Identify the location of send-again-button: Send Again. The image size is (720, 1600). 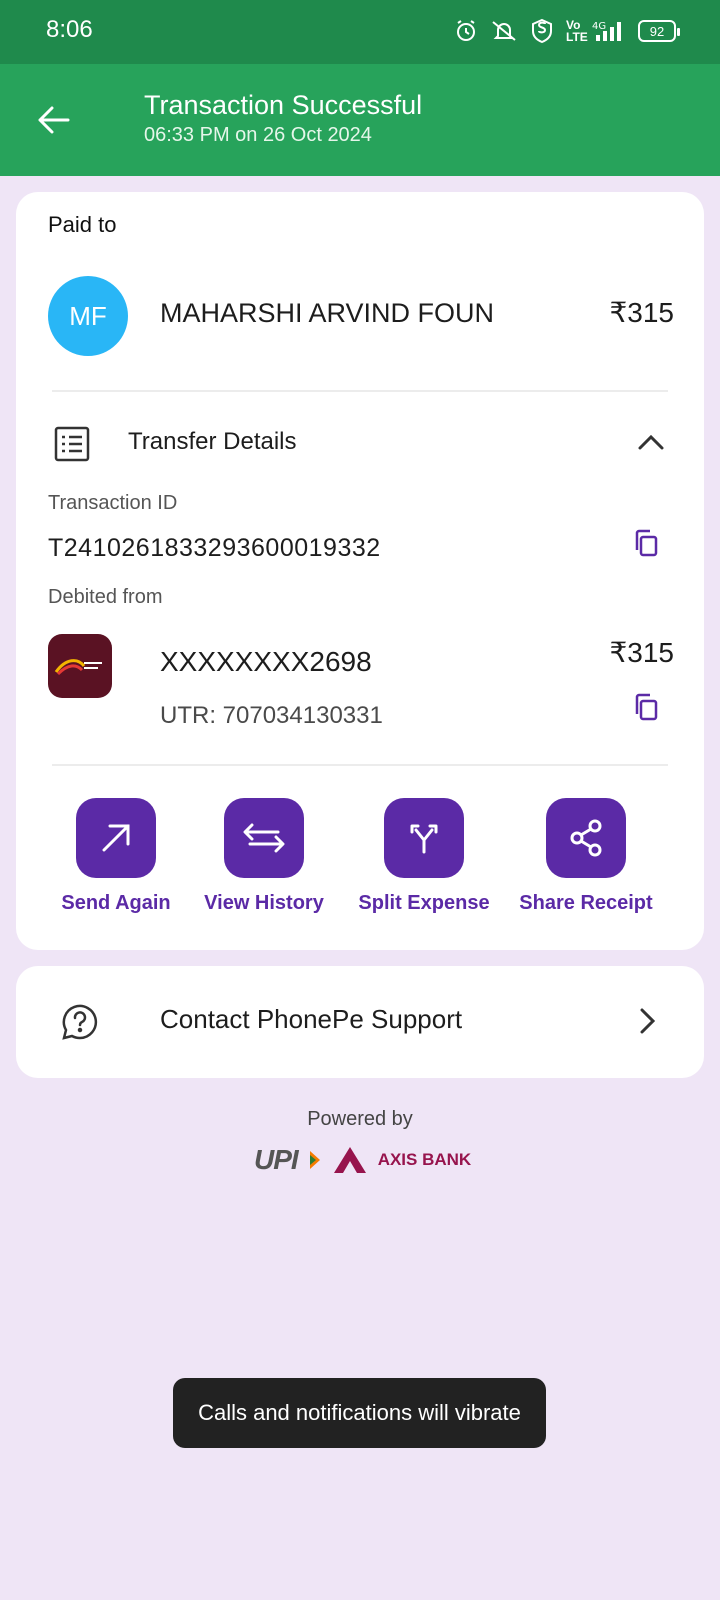
(116, 856).